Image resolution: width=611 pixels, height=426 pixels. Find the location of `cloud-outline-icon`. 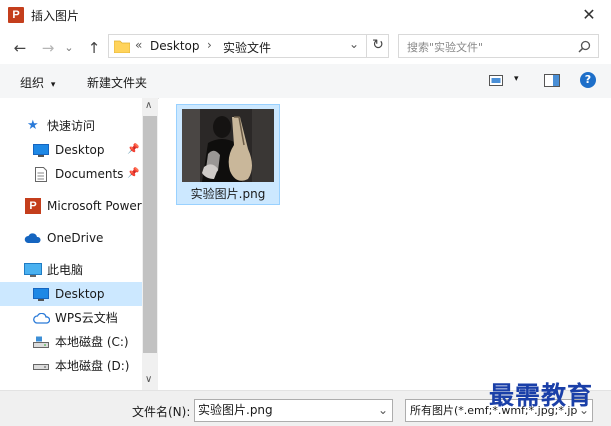

cloud-outline-icon is located at coordinates (41, 318).